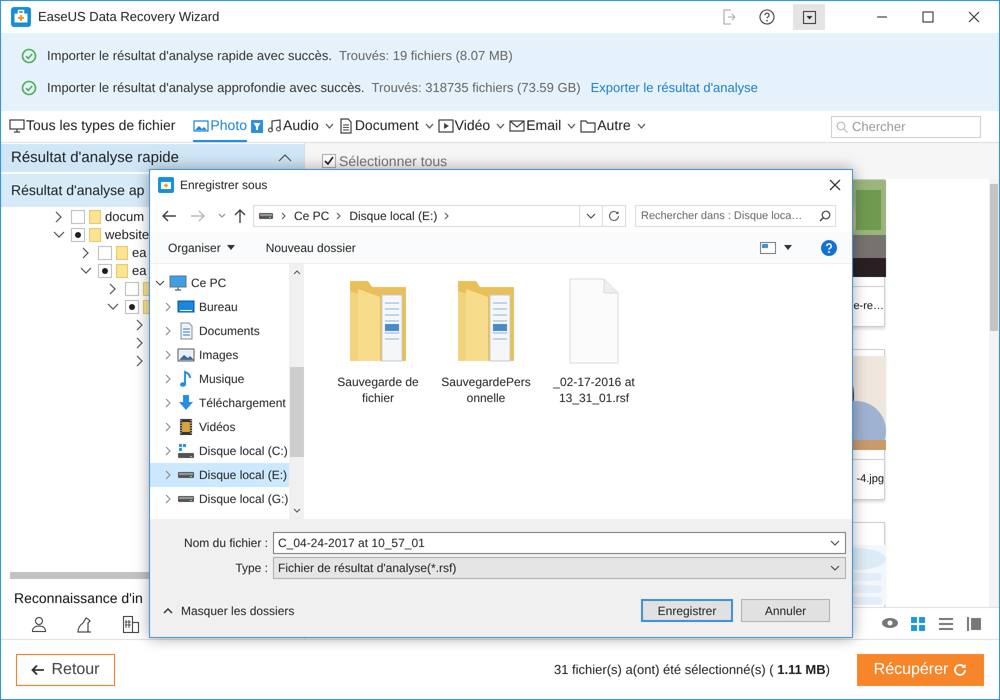  Describe the element at coordinates (224, 185) in the screenshot. I see `dialog-title: Enregistrer sous` at that location.